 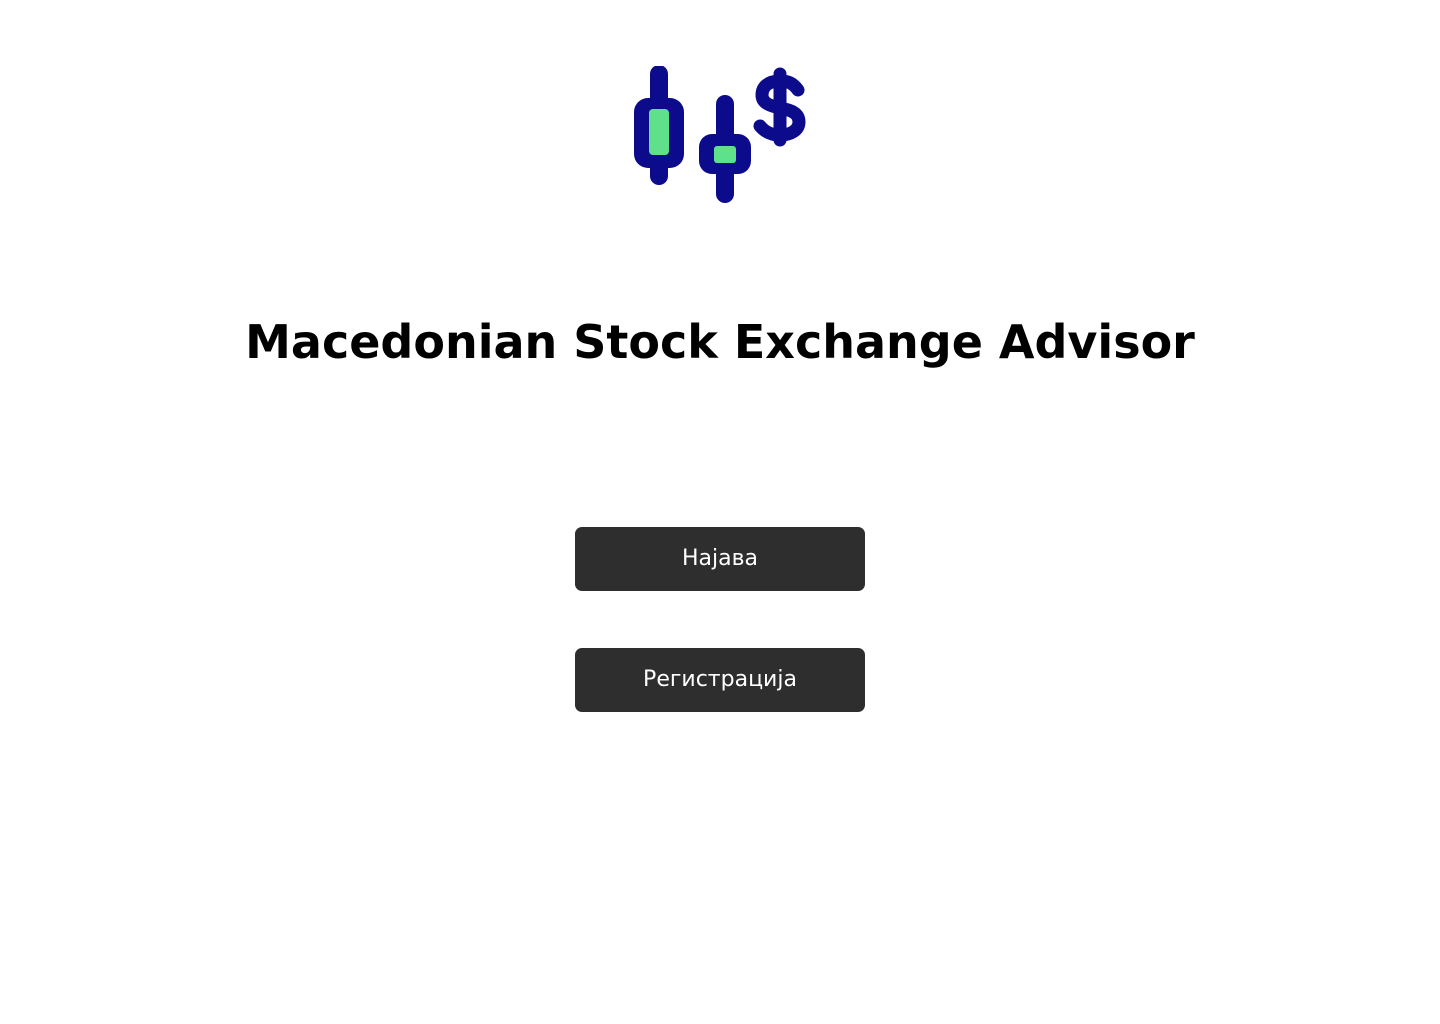 I want to click on register-button: Регистрација, so click(x=720, y=680).